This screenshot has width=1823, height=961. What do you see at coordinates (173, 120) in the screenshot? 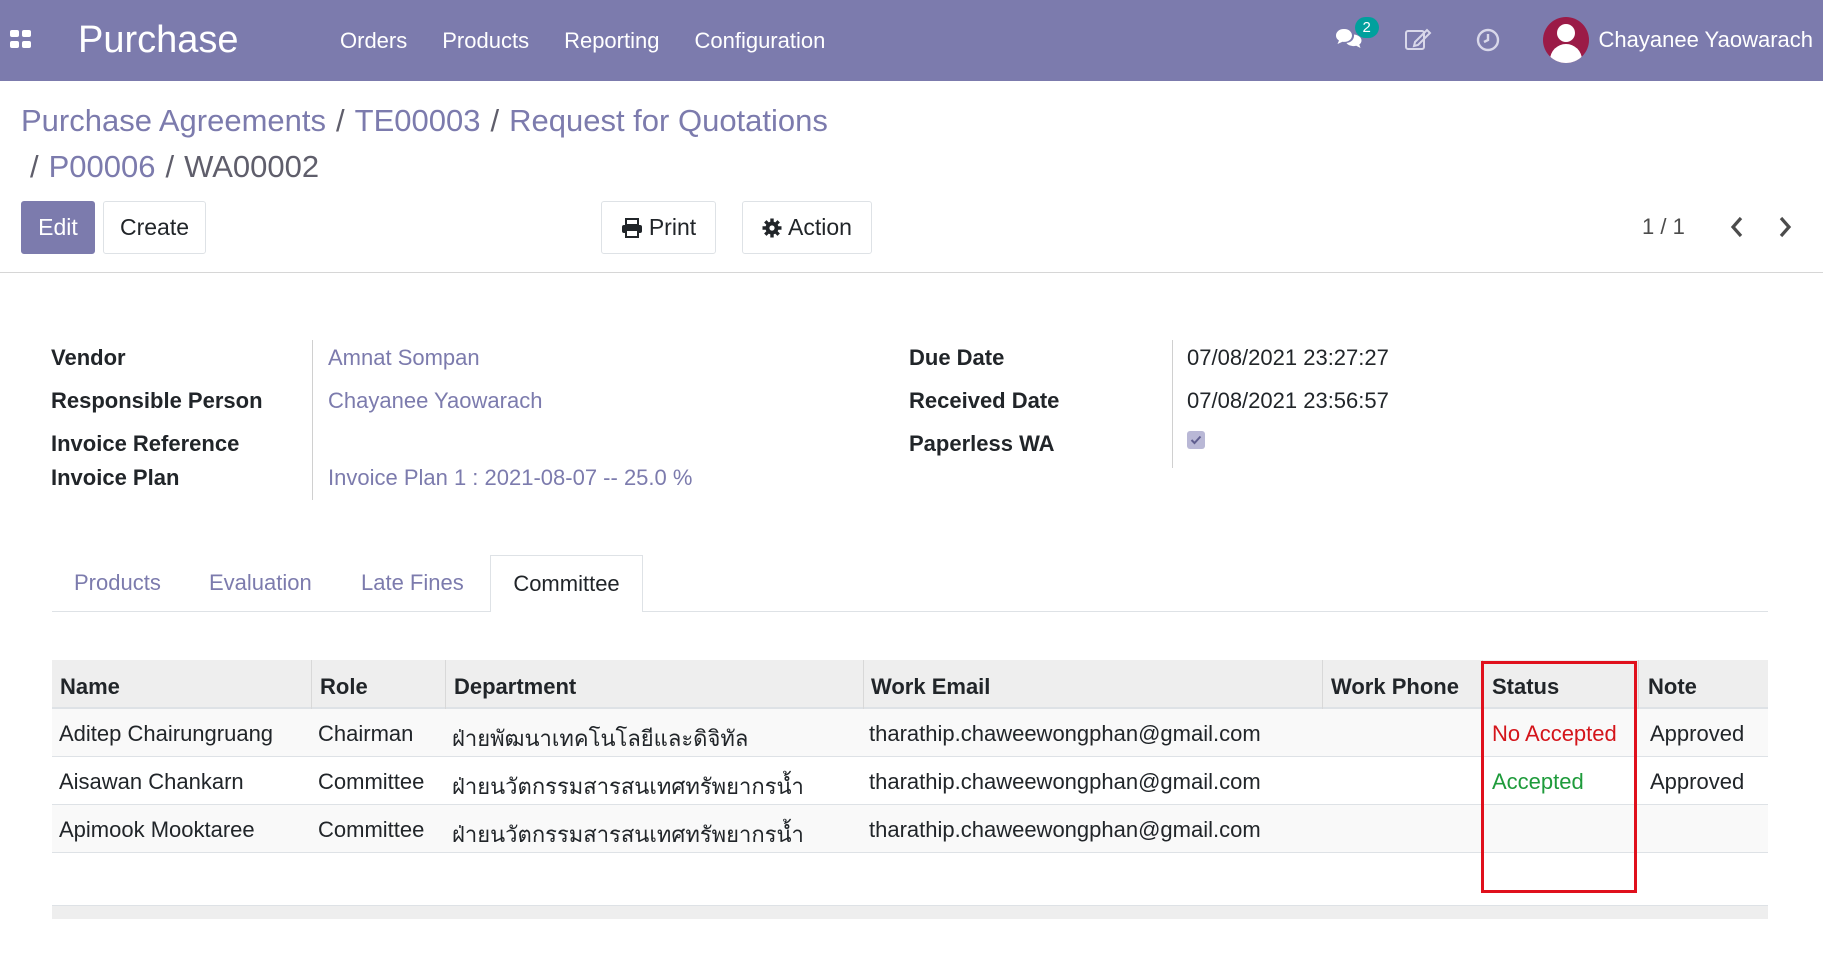
I see `breadcrumb-purchase-agreements: Purchase Agreements` at bounding box center [173, 120].